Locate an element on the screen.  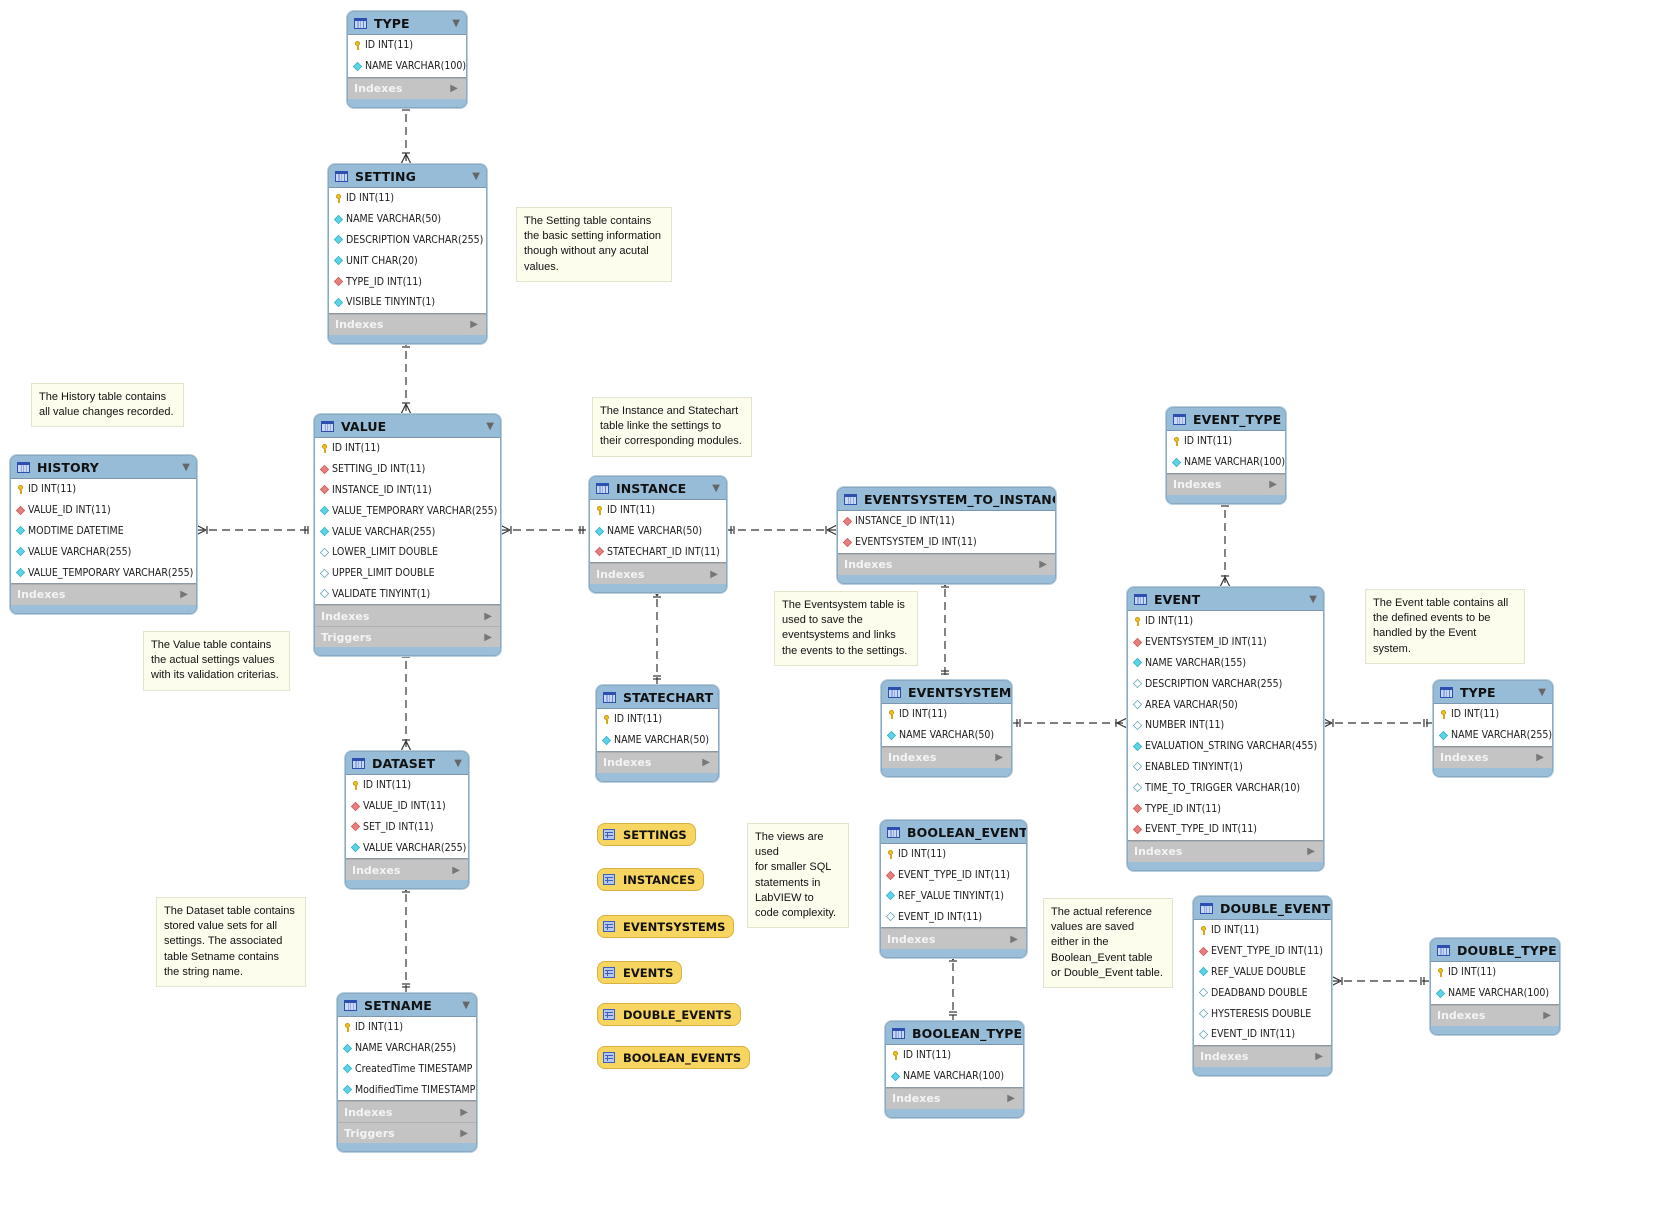
column-row: HYSTERESIS DOUBLE is located at coordinates (1262, 1013).